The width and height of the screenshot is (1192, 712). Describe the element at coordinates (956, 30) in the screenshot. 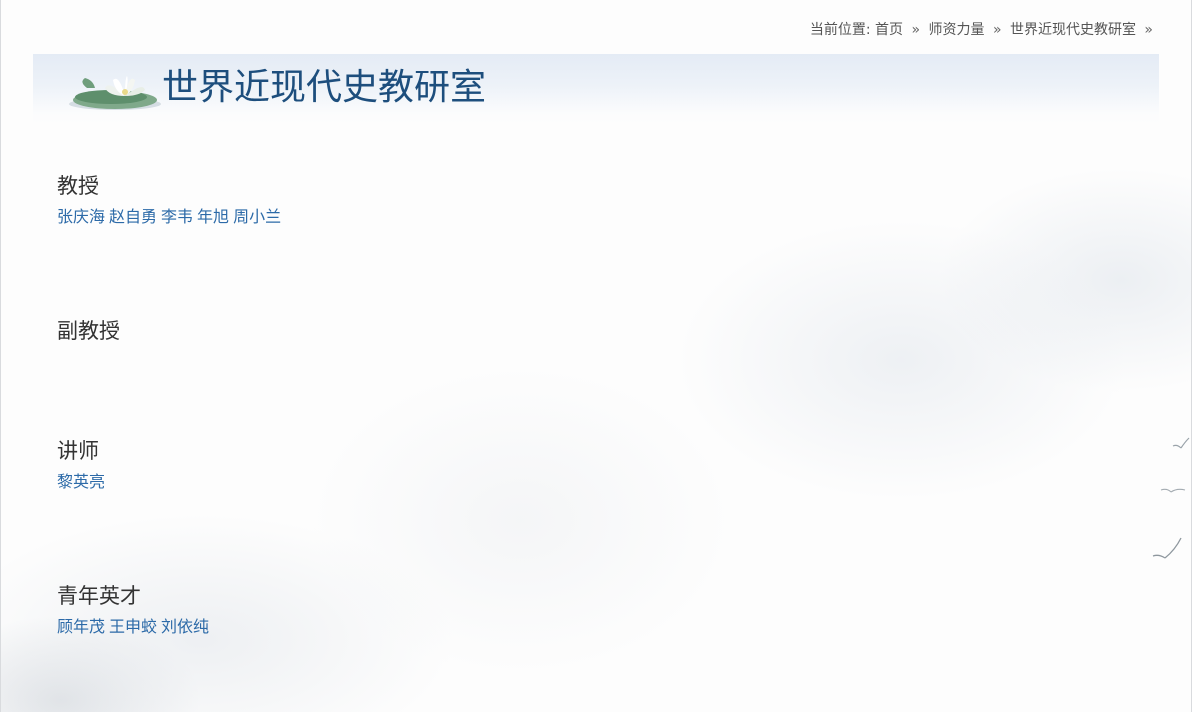

I see `breadcrumb-faculty-link: 师资力量` at that location.